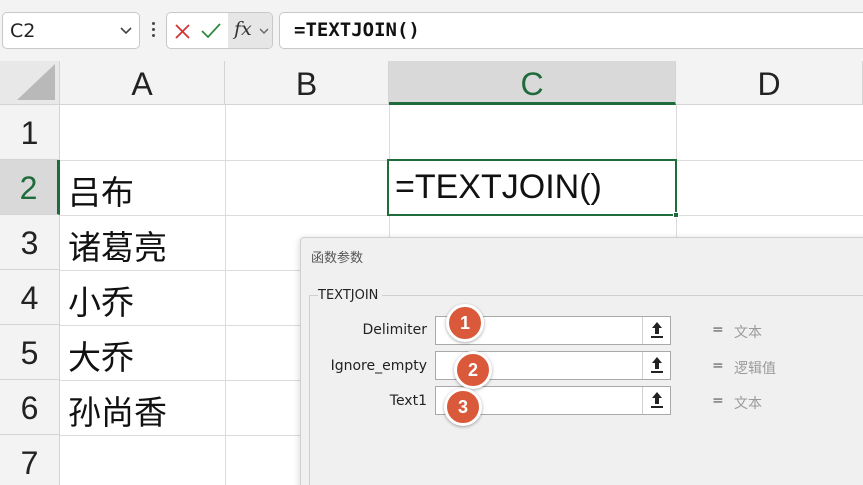 The image size is (863, 485). What do you see at coordinates (378, 366) in the screenshot?
I see `arg-label-ignore-empty: Ignore_empty` at bounding box center [378, 366].